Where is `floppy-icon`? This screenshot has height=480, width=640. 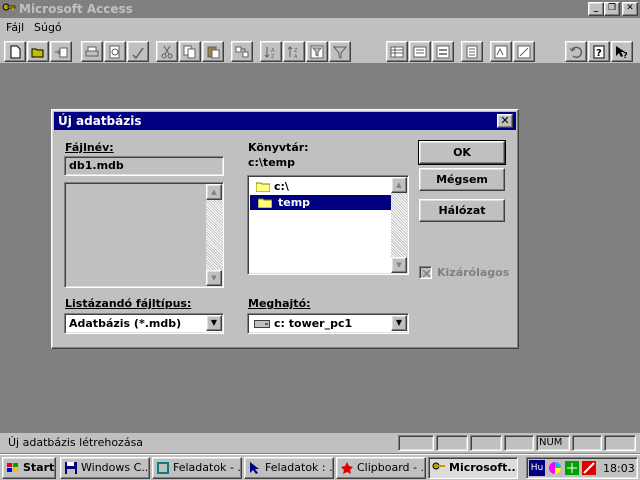
floppy-icon is located at coordinates (71, 468).